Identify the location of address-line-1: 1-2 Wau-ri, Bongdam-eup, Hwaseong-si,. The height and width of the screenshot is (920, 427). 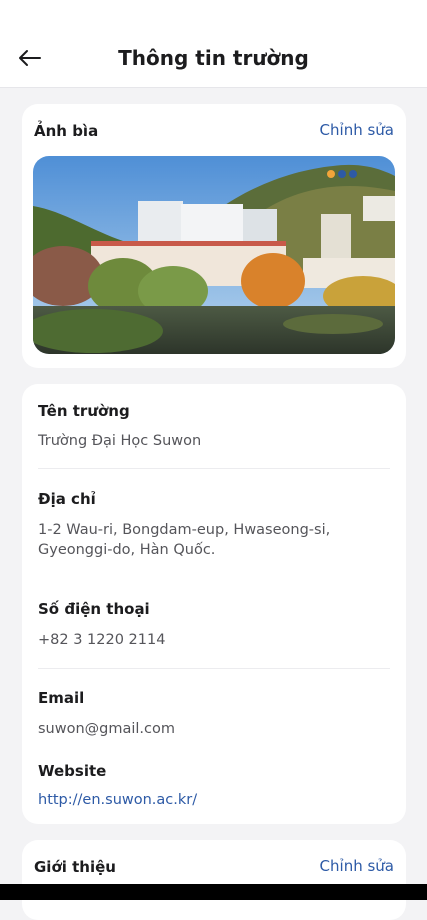
(184, 530).